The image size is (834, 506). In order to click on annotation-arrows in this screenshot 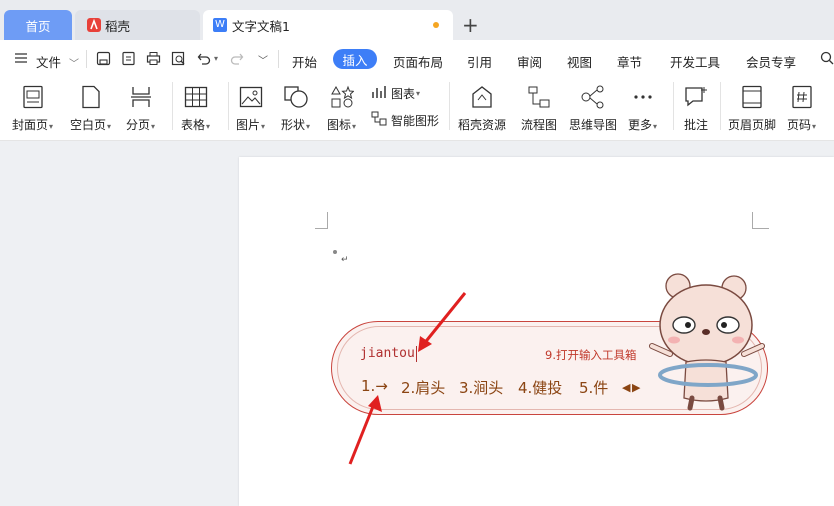, I will do `click(407, 378)`.